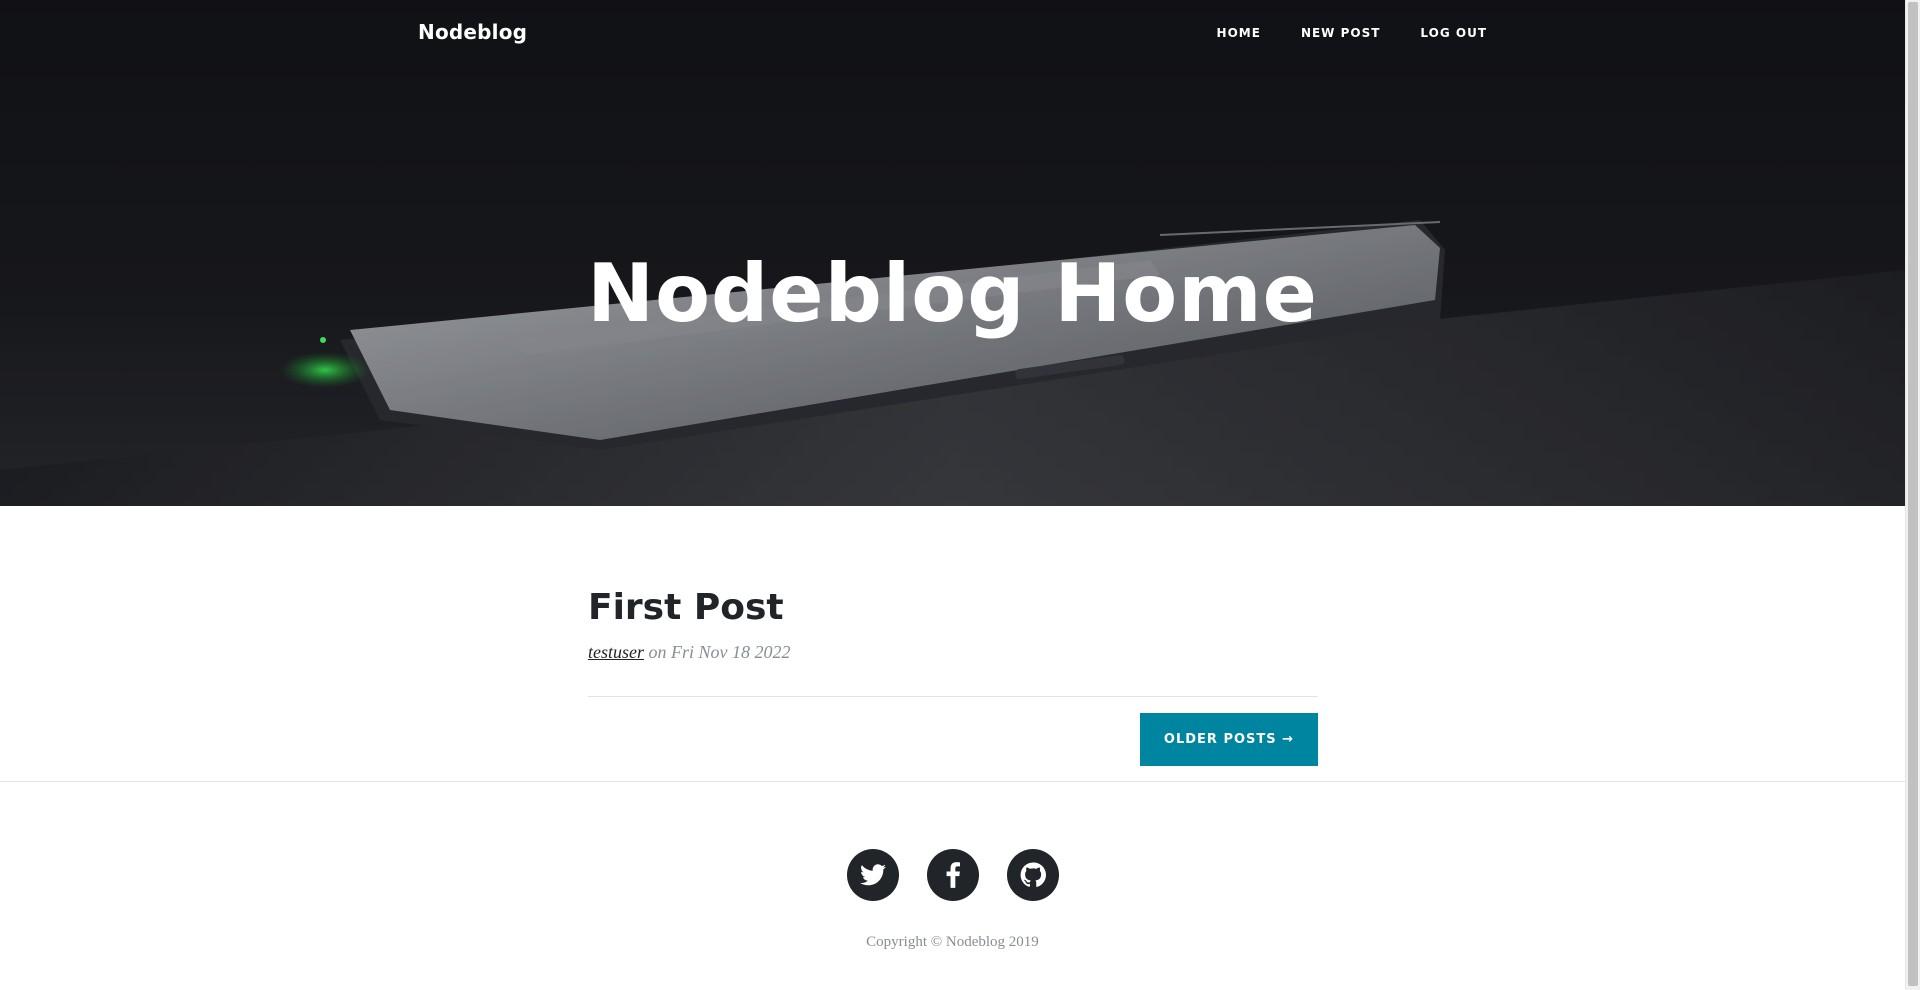 The width and height of the screenshot is (1920, 990). I want to click on nav-new-post-link: NEW POST, so click(1340, 33).